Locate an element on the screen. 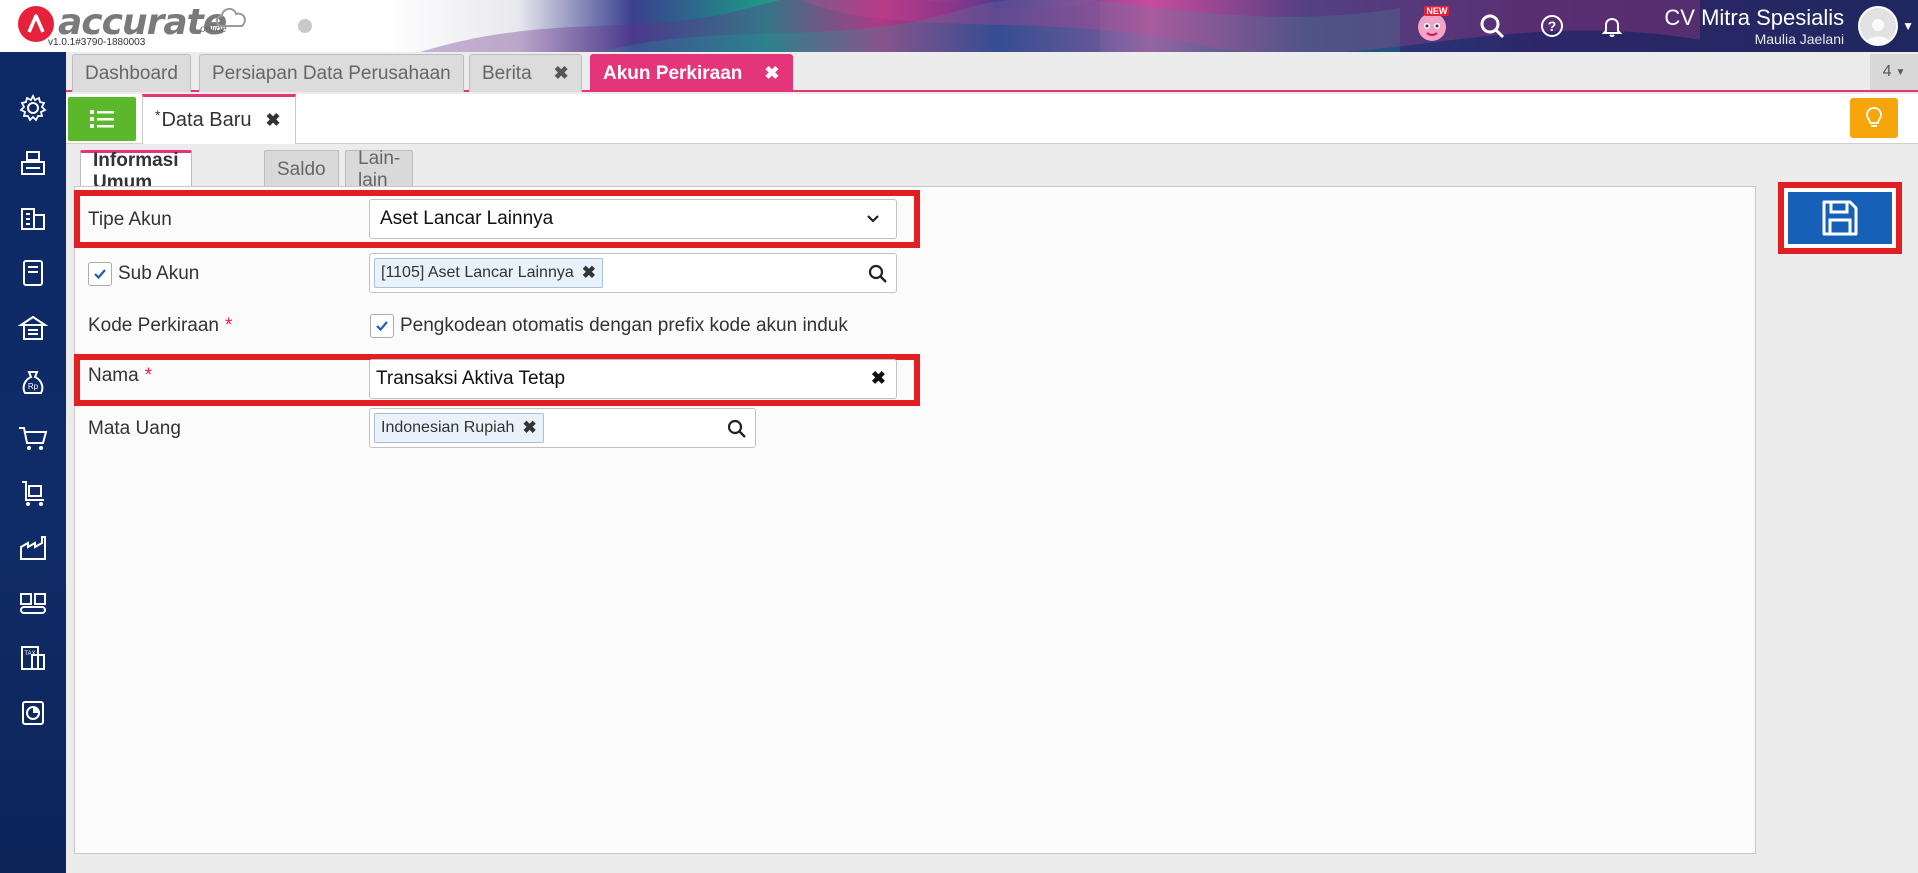 The image size is (1918, 873). tab-label: Berita is located at coordinates (507, 73).